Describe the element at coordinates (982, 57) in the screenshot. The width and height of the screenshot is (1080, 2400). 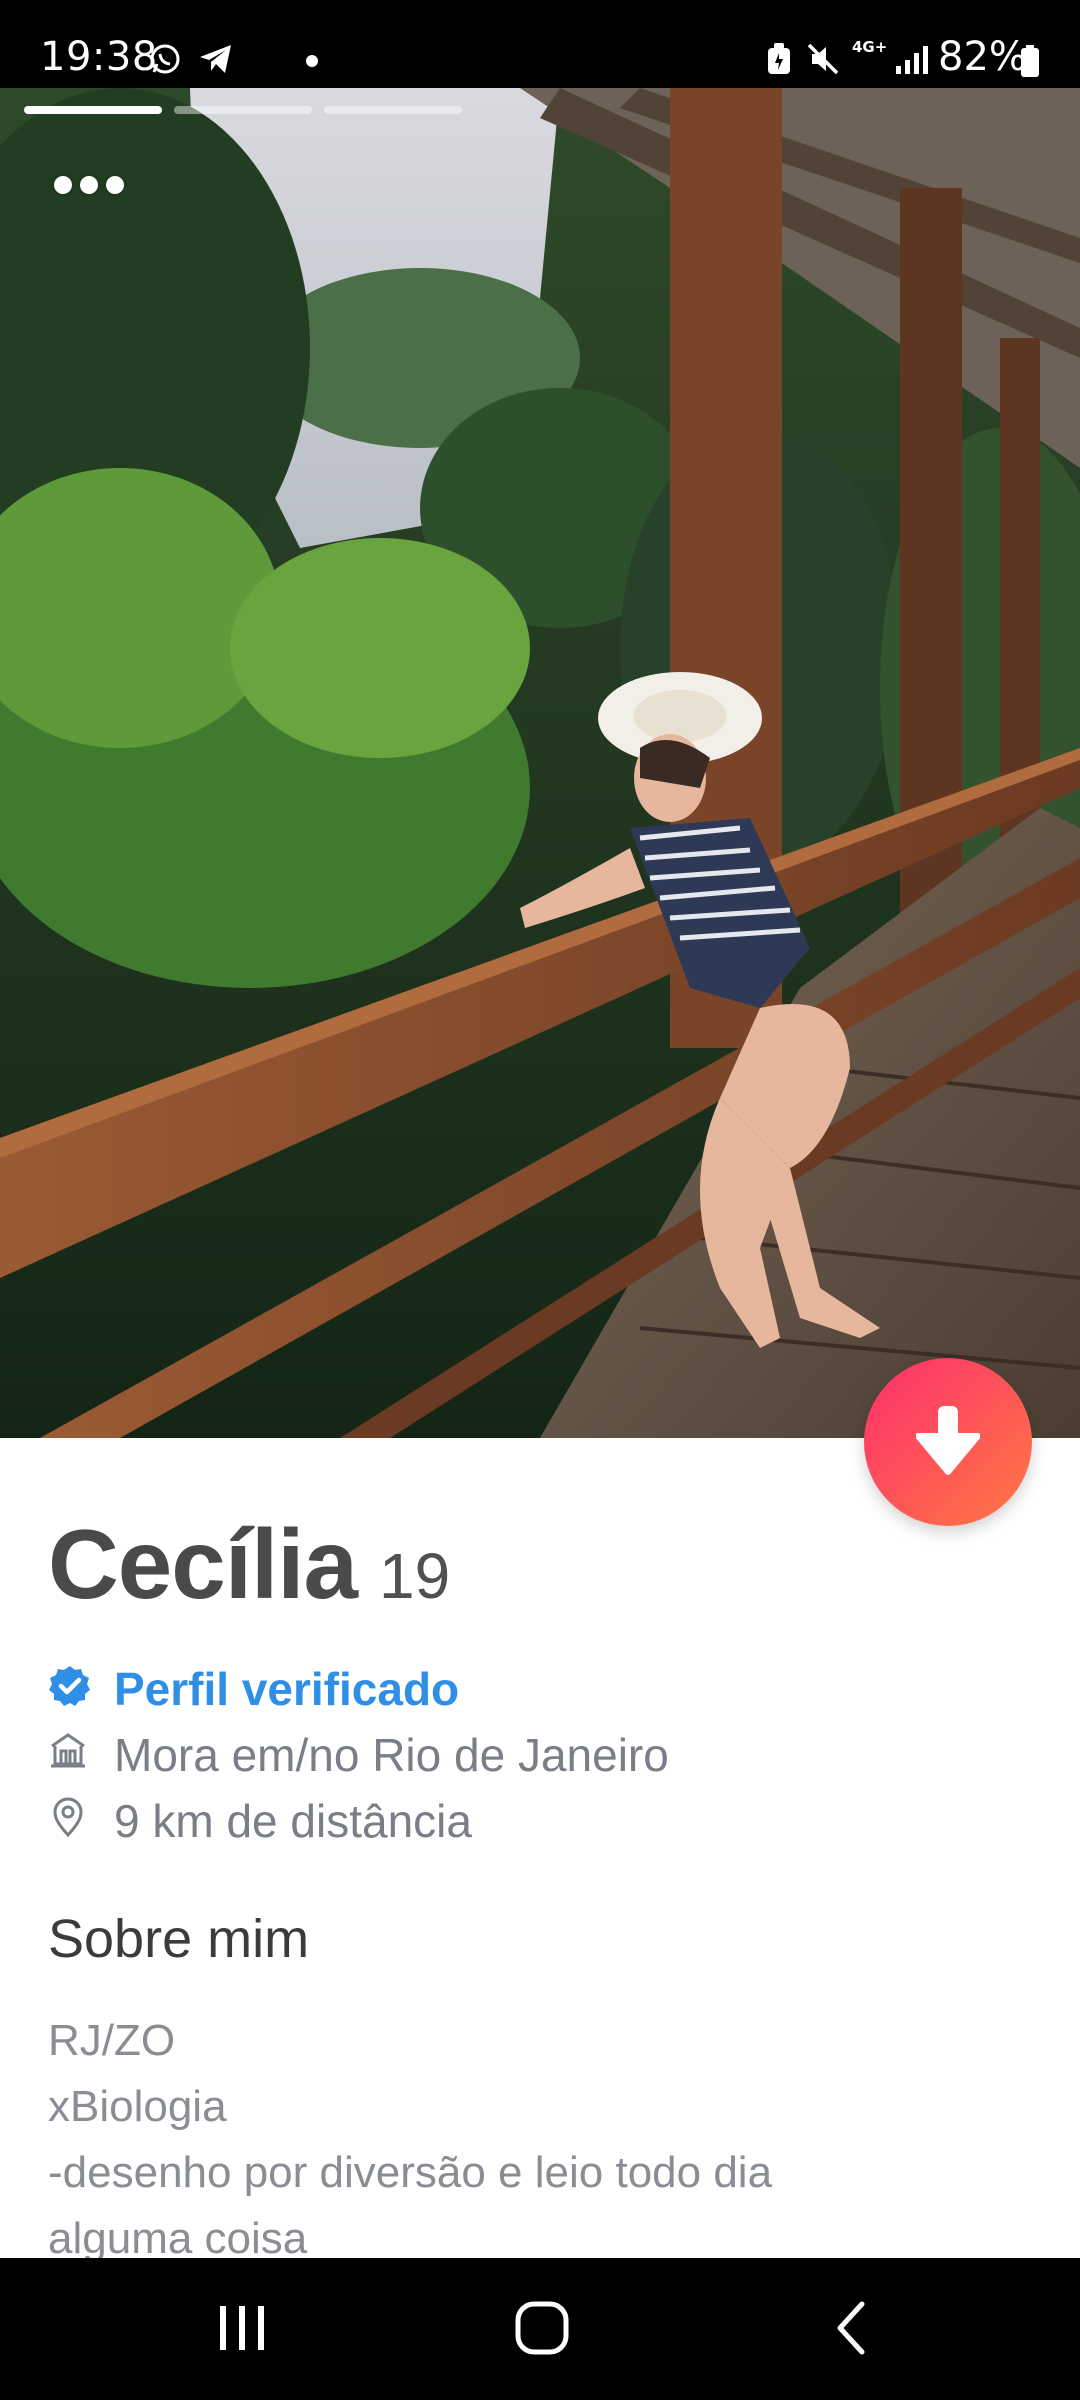
I see `battery-percentage: 82%` at that location.